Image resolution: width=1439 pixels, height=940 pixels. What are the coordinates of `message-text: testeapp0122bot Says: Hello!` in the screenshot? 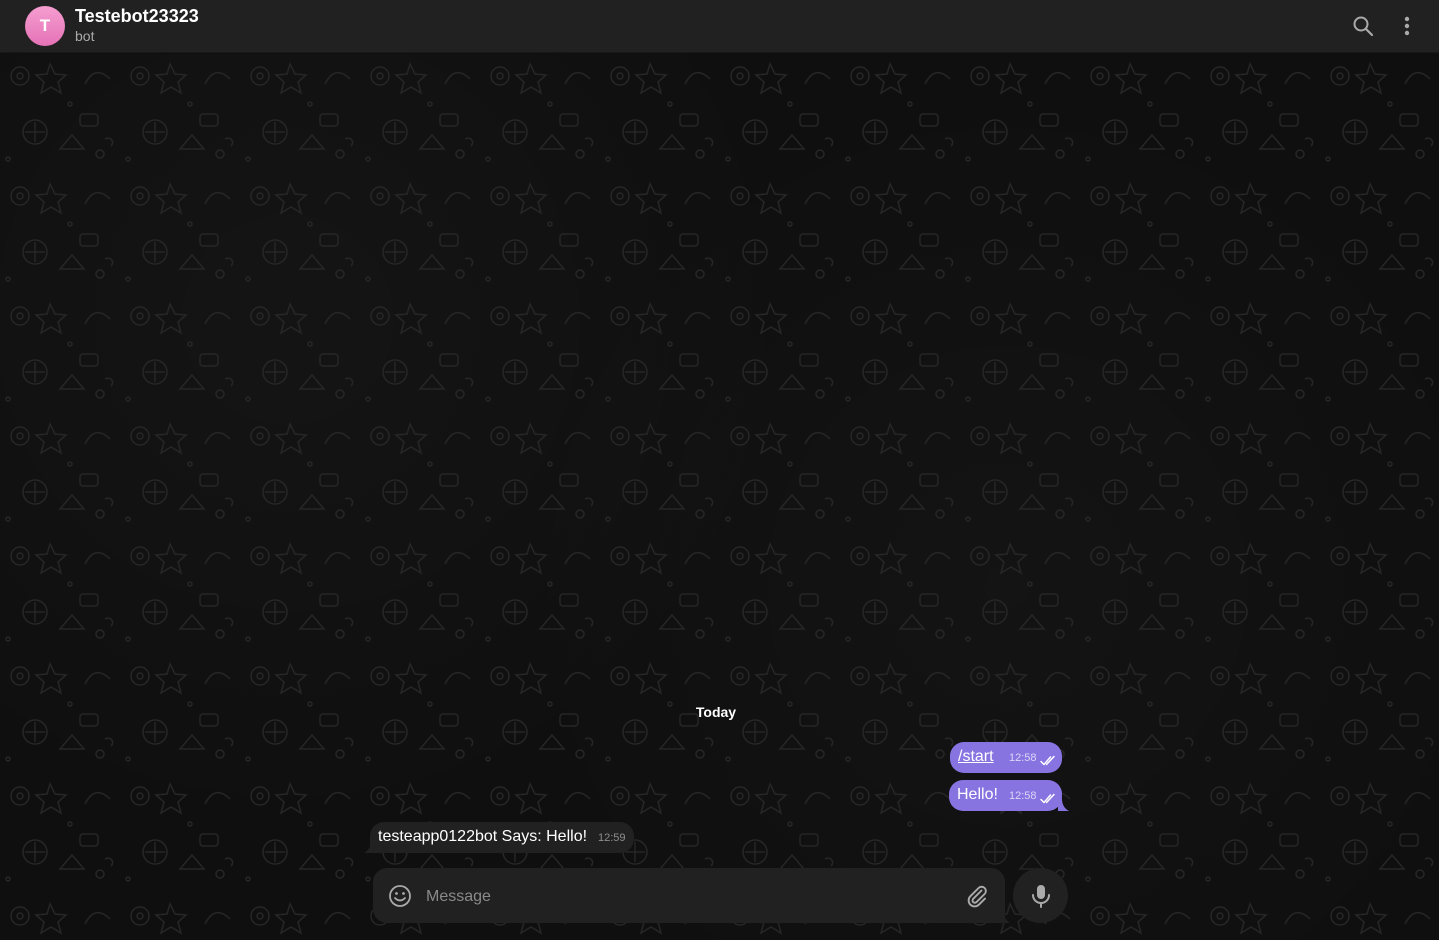 It's located at (483, 836).